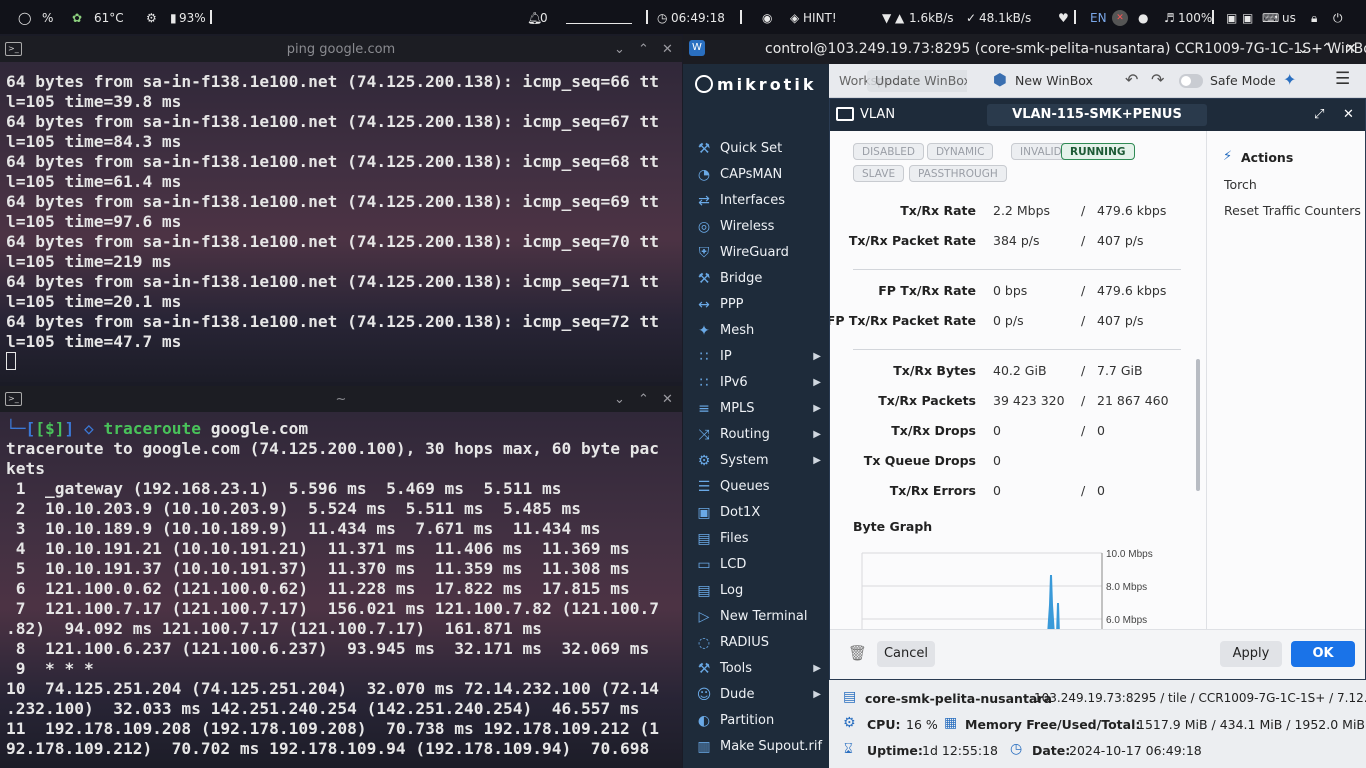  Describe the element at coordinates (1338, 17) in the screenshot. I see `power-icon: ⏻` at that location.